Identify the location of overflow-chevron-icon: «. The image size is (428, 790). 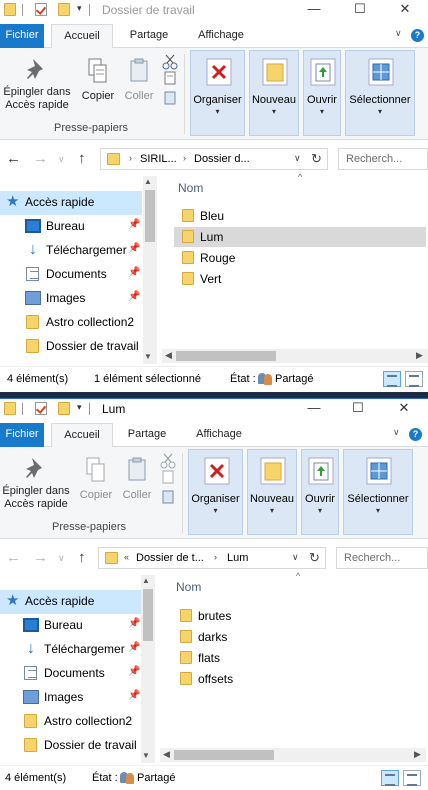
(126, 557).